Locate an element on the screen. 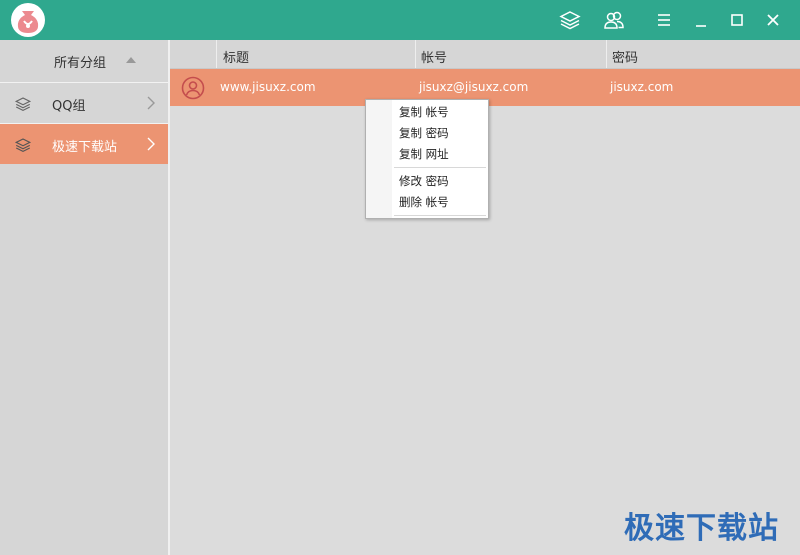 Image resolution: width=800 pixels, height=555 pixels. sidebar-item-jisu-download: 极速下载站 is located at coordinates (84, 144).